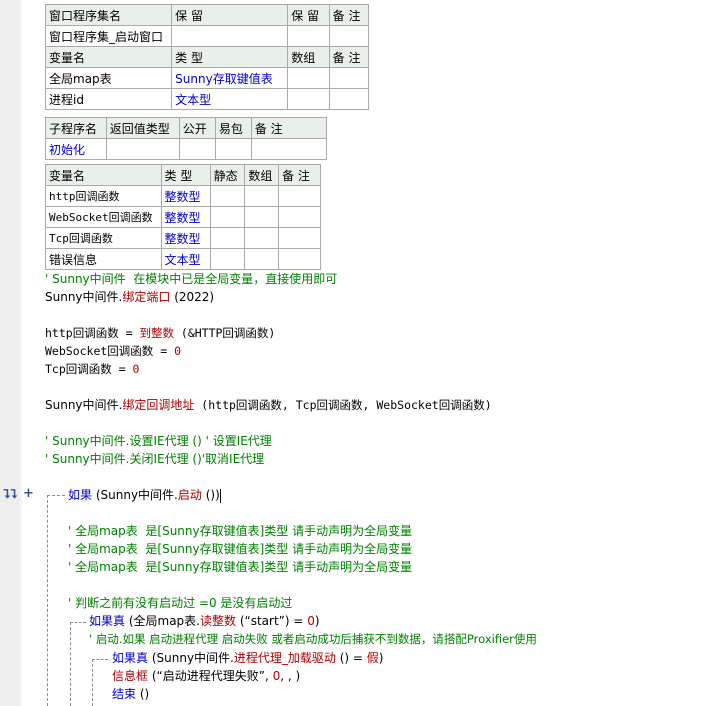  Describe the element at coordinates (233, 128) in the screenshot. I see `header-cell: 易包` at that location.